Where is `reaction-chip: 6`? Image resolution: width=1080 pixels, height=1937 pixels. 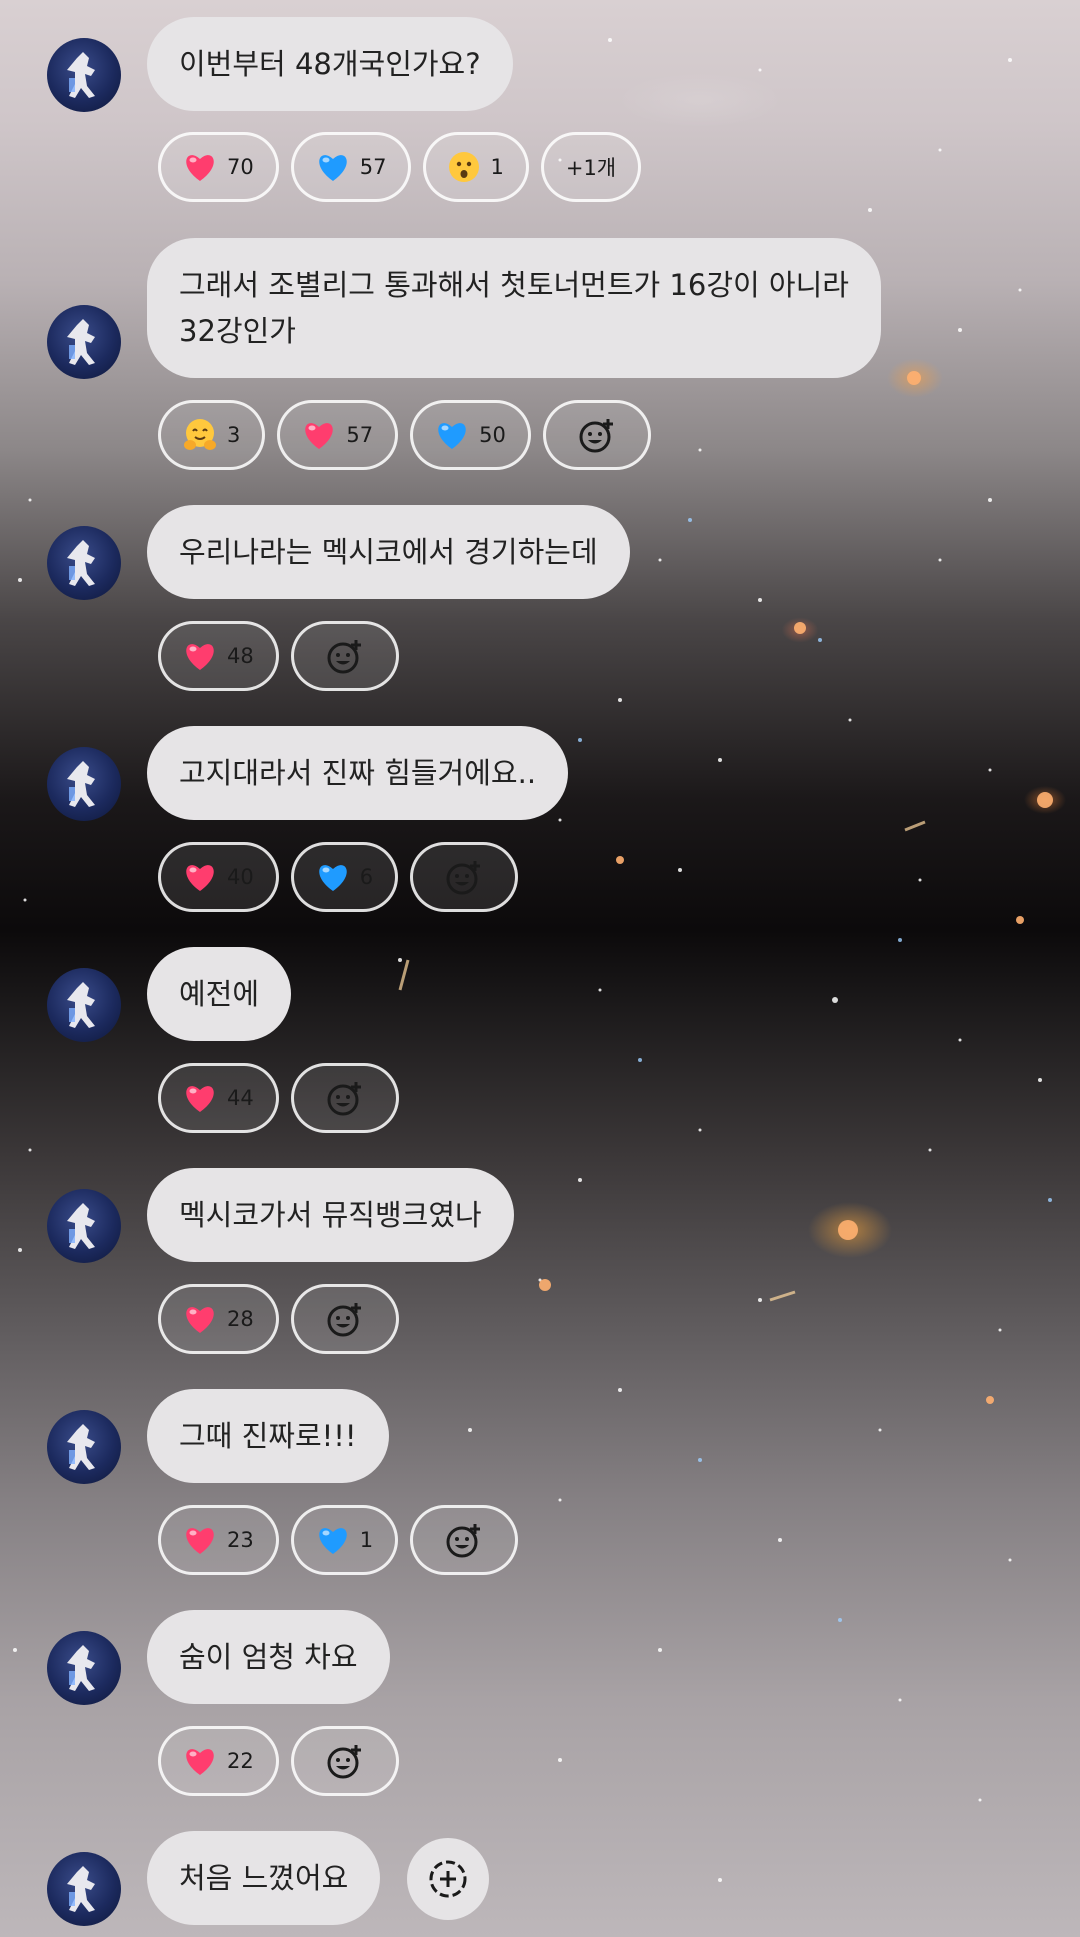
reaction-chip: 6 is located at coordinates (344, 877).